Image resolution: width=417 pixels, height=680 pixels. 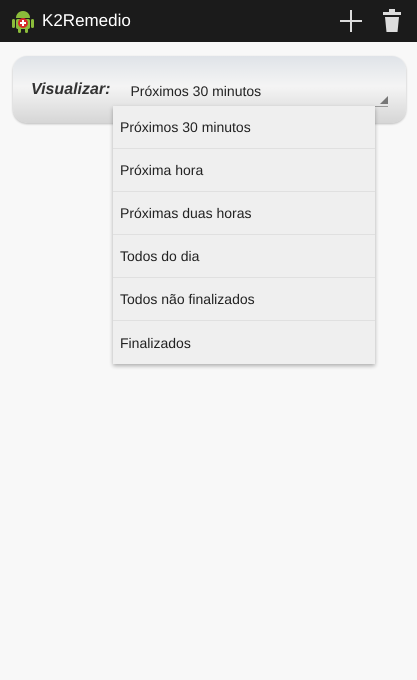 I want to click on trash-icon, so click(x=392, y=21).